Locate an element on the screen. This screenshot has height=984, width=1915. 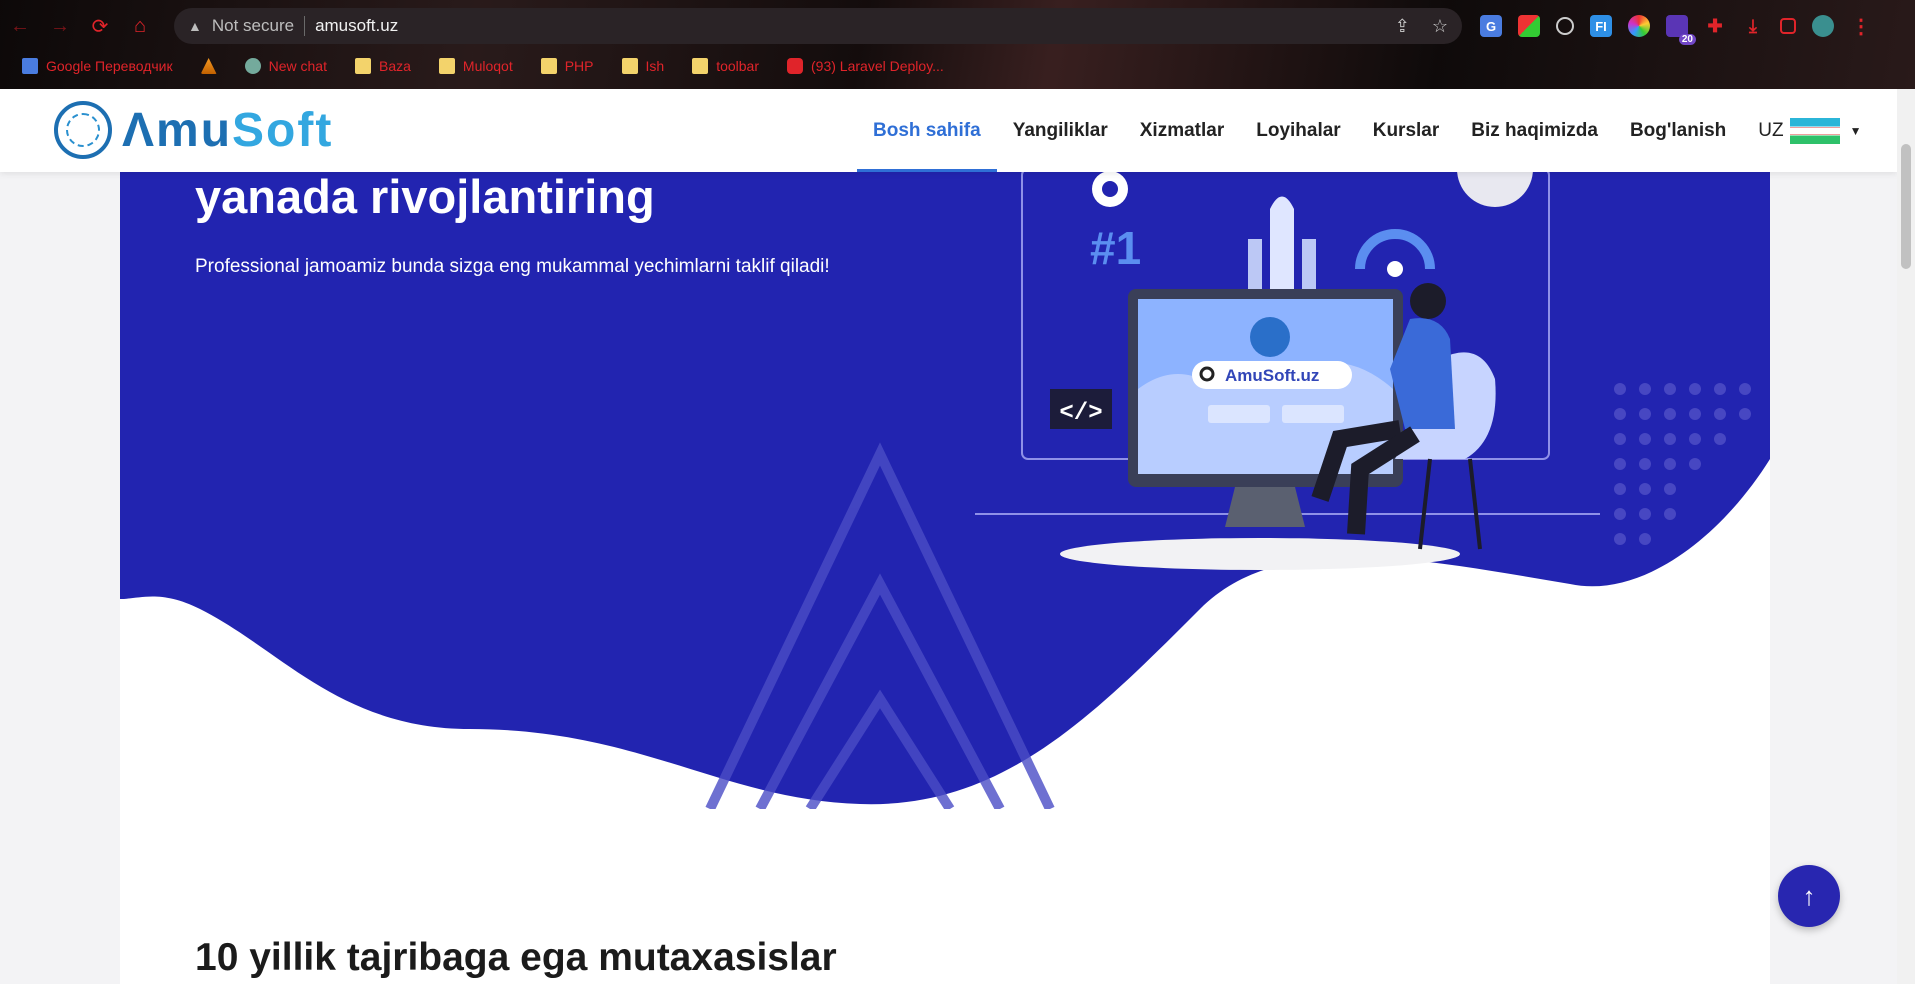
caret-down-icon: ▼ is located at coordinates (1855, 130).